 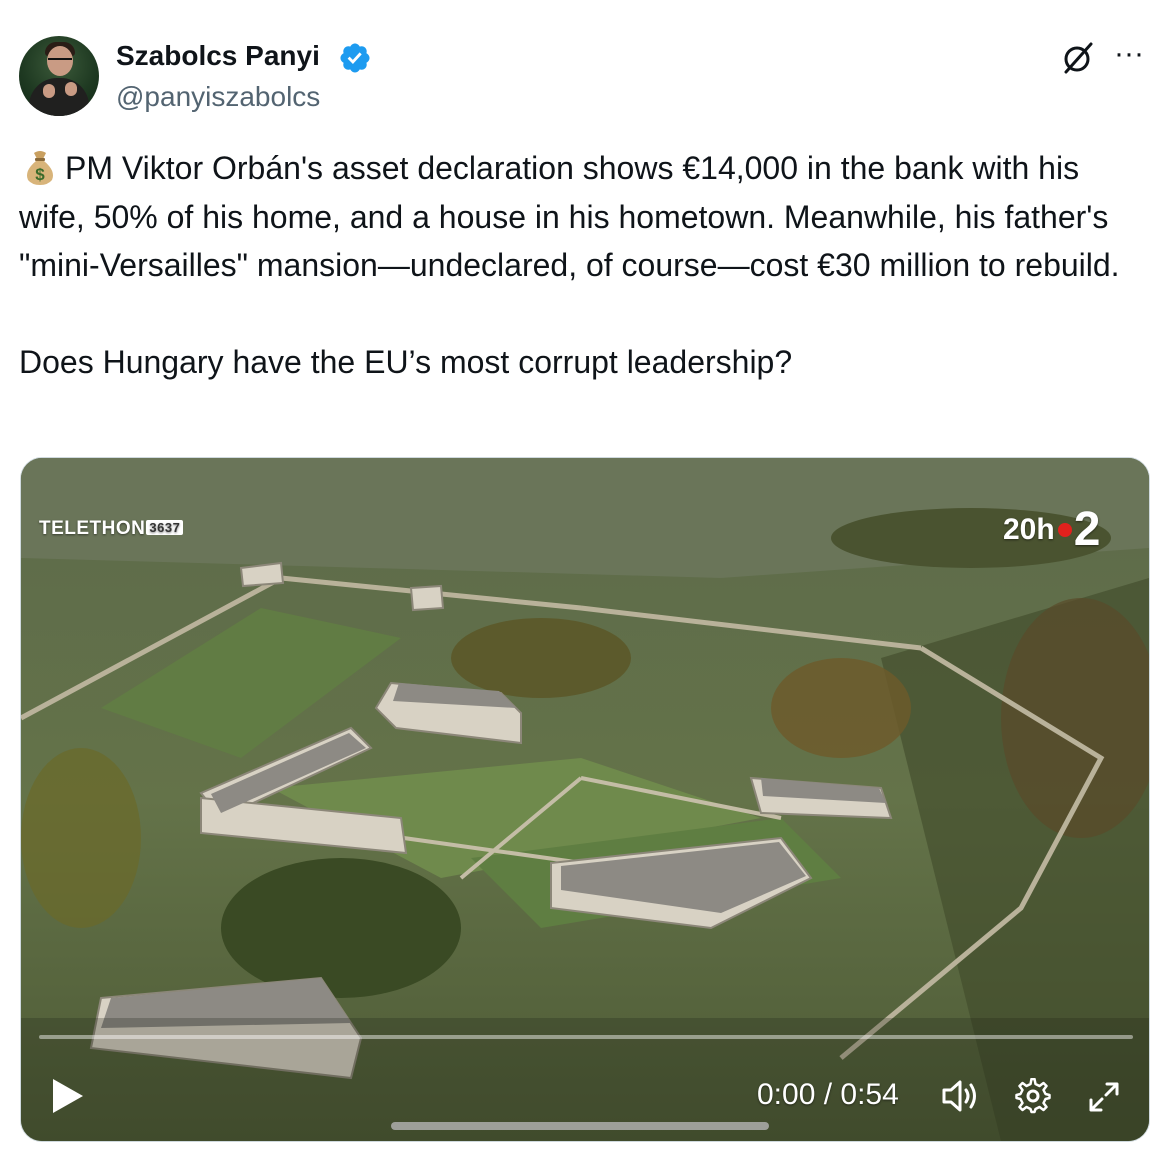 I want to click on media-scrollbar, so click(x=580, y=1126).